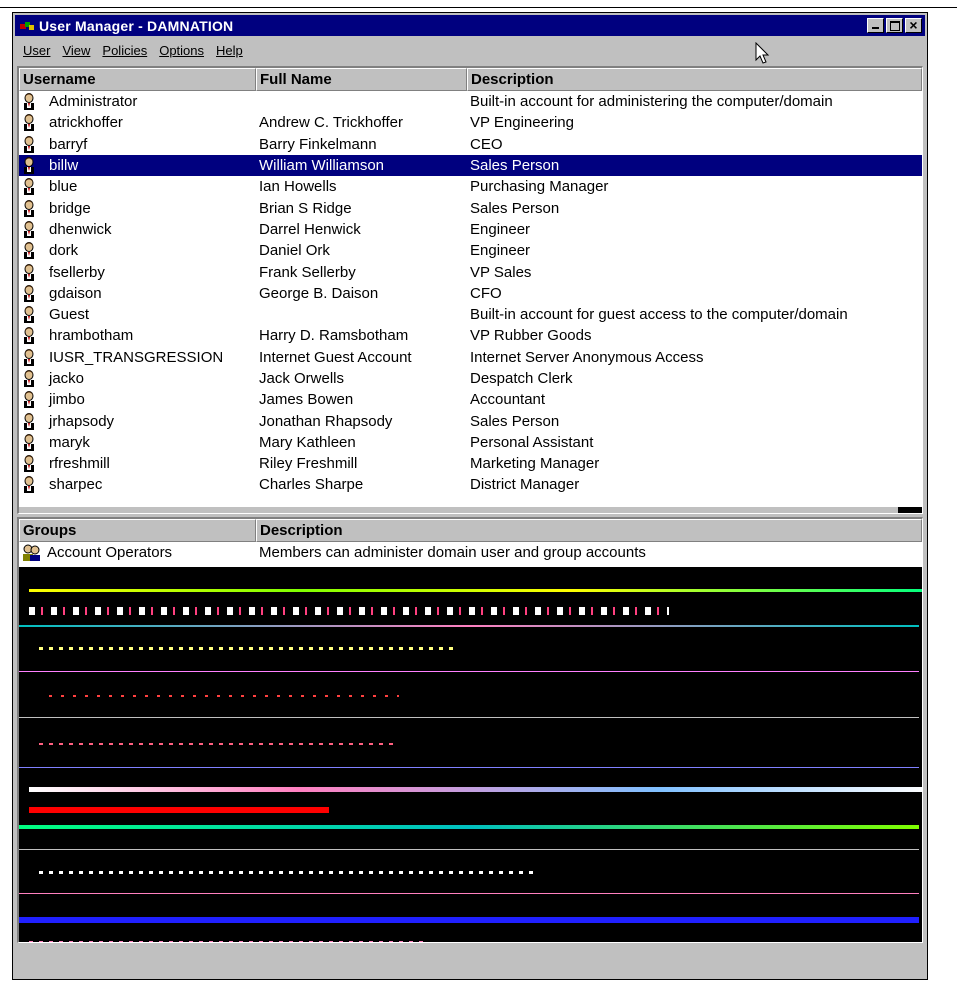 The image size is (957, 987). What do you see at coordinates (694, 79) in the screenshot?
I see `column-header-description: Description` at bounding box center [694, 79].